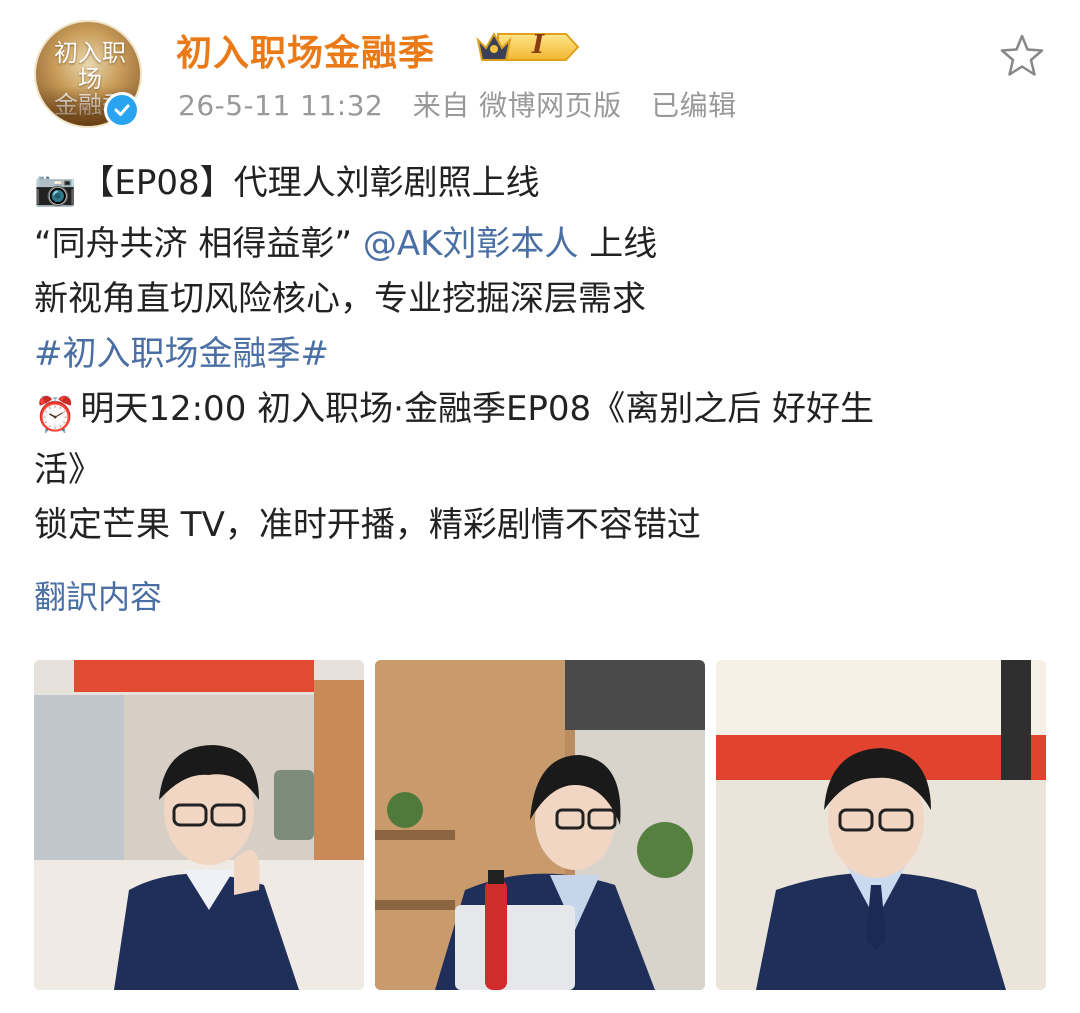 The height and width of the screenshot is (1013, 1080). What do you see at coordinates (471, 244) in the screenshot?
I see `mention-link: @AK刘彰本人` at bounding box center [471, 244].